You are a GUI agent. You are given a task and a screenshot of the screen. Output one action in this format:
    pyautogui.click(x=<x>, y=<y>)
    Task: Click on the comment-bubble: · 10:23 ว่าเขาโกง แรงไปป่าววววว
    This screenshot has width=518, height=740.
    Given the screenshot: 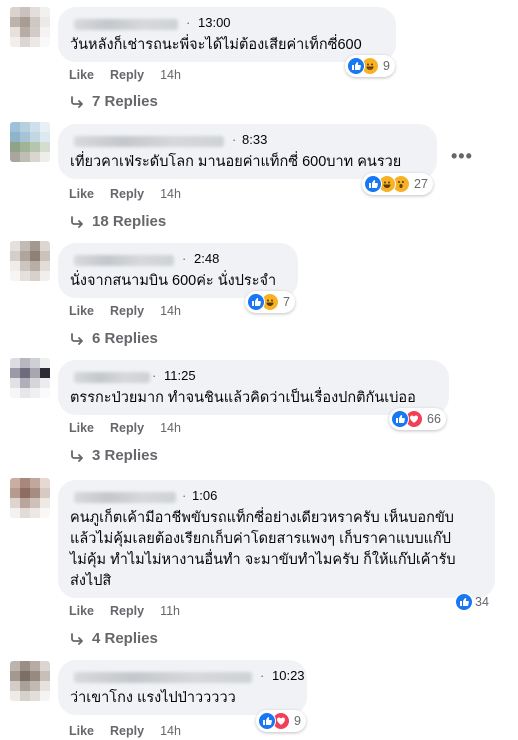 What is the action you would take?
    pyautogui.click(x=182, y=687)
    